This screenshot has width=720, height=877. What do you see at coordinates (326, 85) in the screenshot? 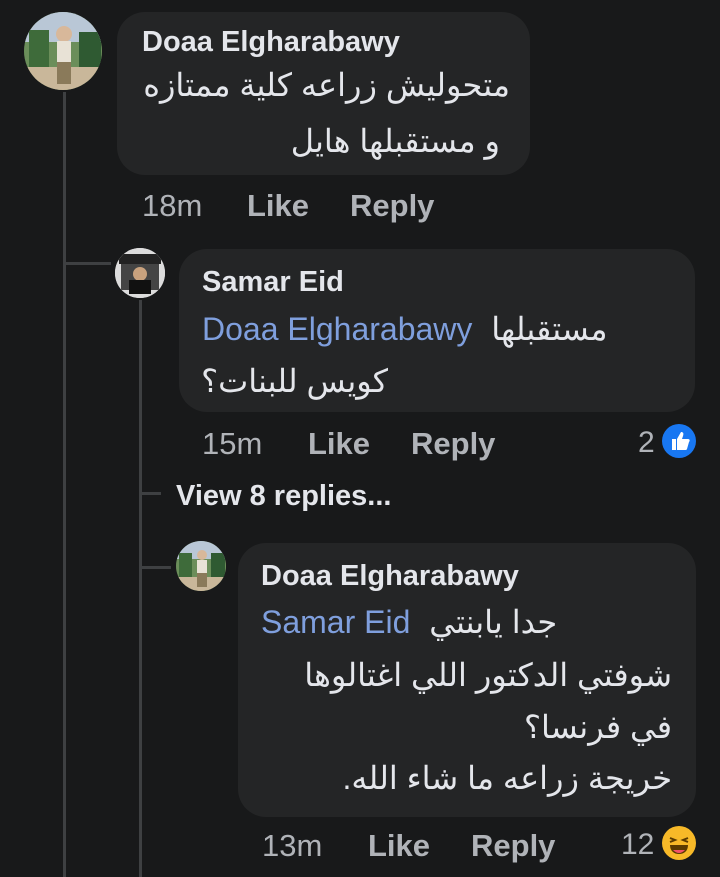
I see `comment-text-line: متحوليش زراعه كلية ممتازه` at bounding box center [326, 85].